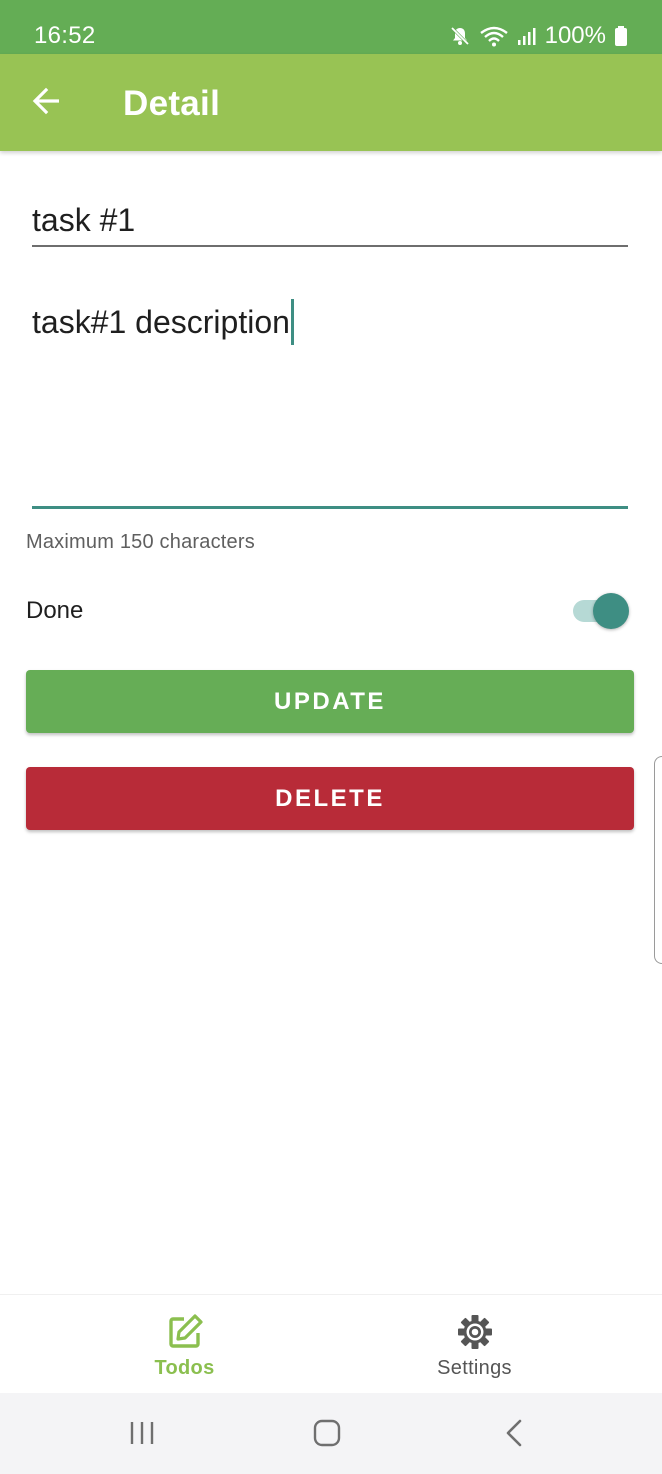  I want to click on nav-item-todos: Todos, so click(184, 1344).